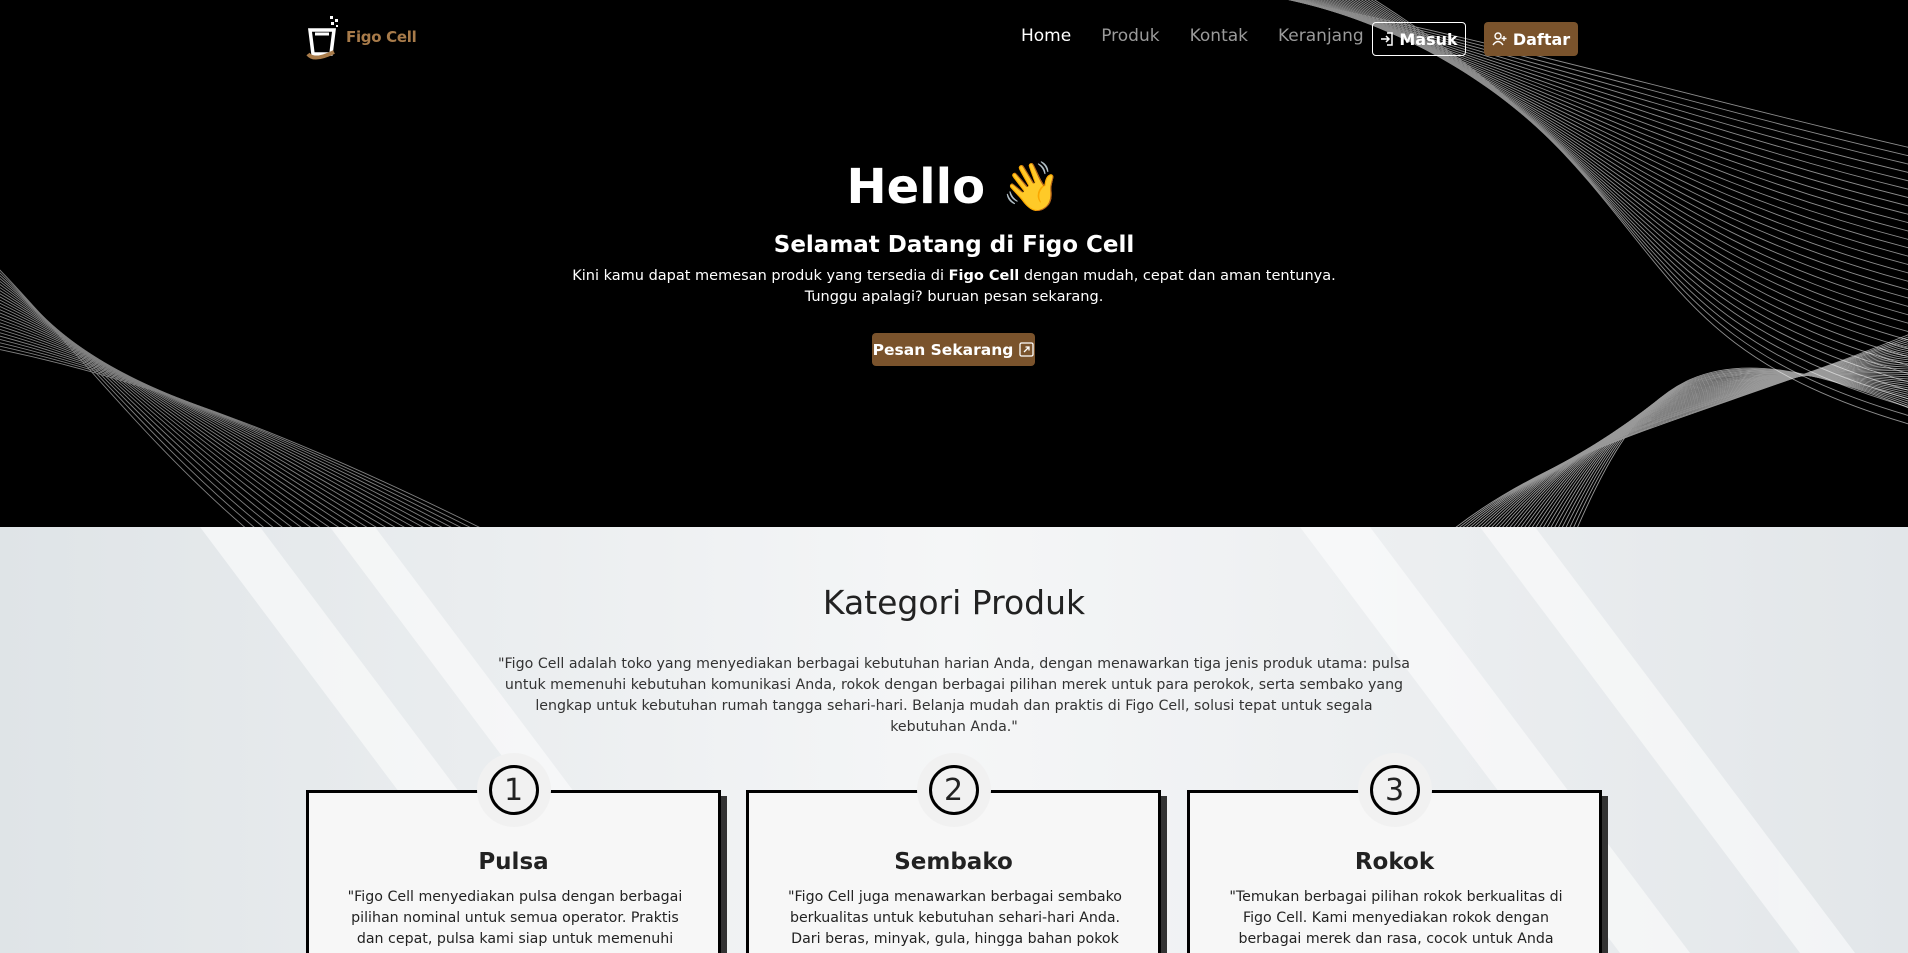 The image size is (1908, 953). Describe the element at coordinates (1321, 36) in the screenshot. I see `nav-link-keranjang: Keranjang` at that location.